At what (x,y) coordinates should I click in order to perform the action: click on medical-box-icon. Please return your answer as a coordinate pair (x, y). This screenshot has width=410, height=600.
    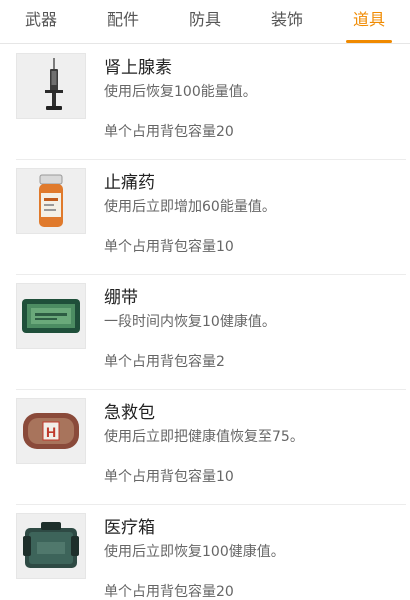
    Looking at the image, I should click on (51, 545).